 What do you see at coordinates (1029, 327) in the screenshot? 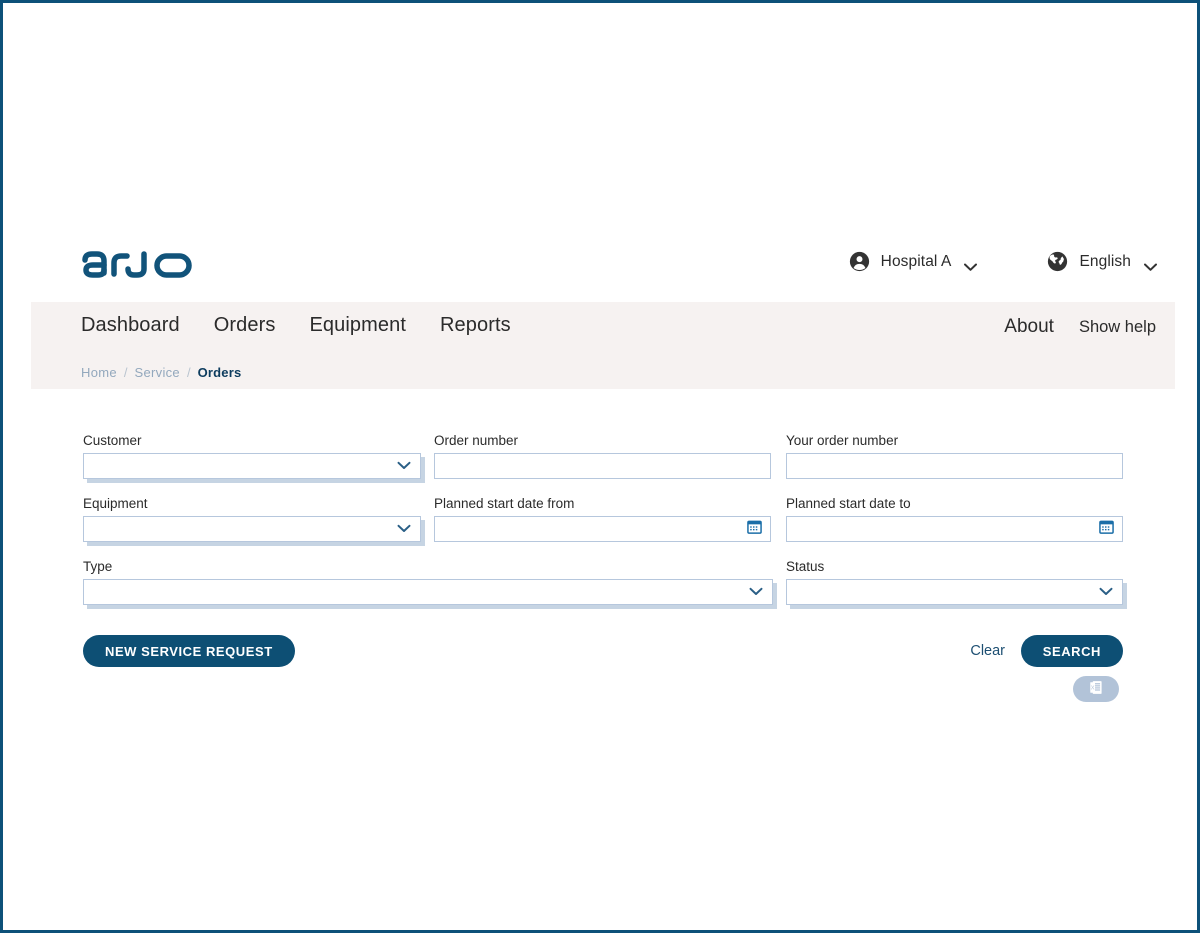
I see `nav-item-about: About` at bounding box center [1029, 327].